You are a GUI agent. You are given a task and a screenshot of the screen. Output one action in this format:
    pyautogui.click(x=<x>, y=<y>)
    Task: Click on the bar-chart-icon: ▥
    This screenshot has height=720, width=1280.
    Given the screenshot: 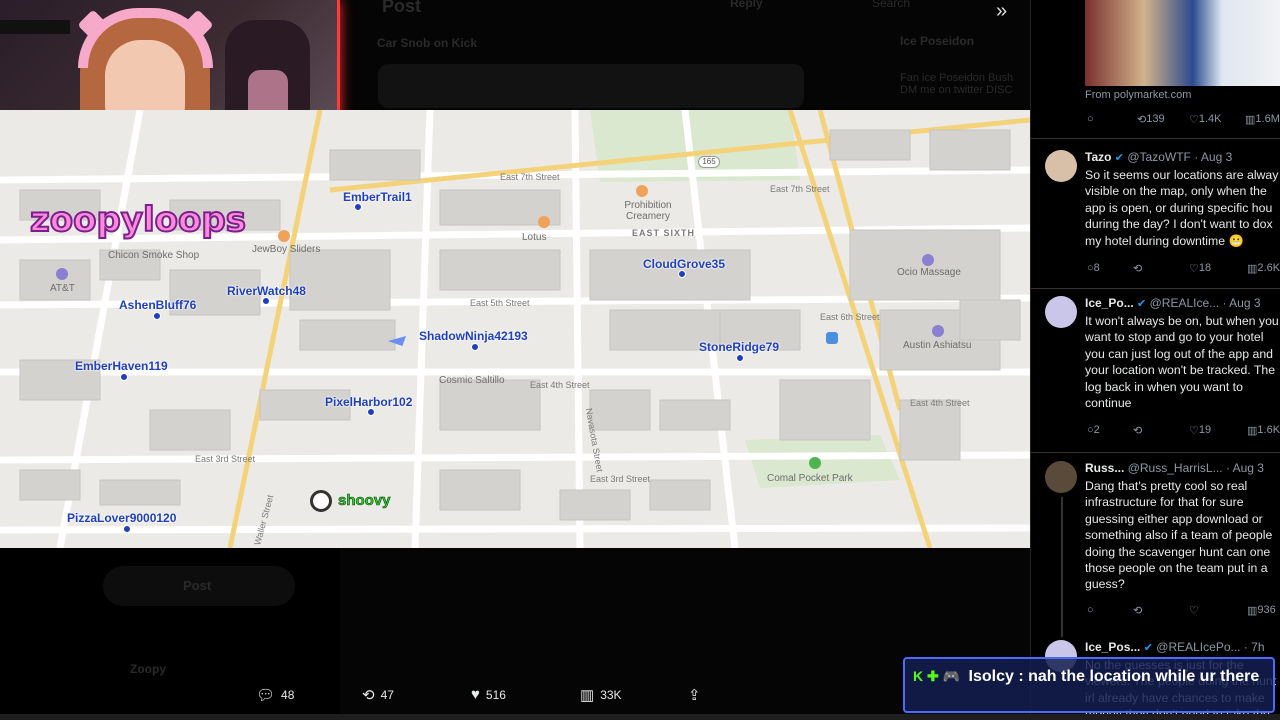 What is the action you would take?
    pyautogui.click(x=587, y=695)
    